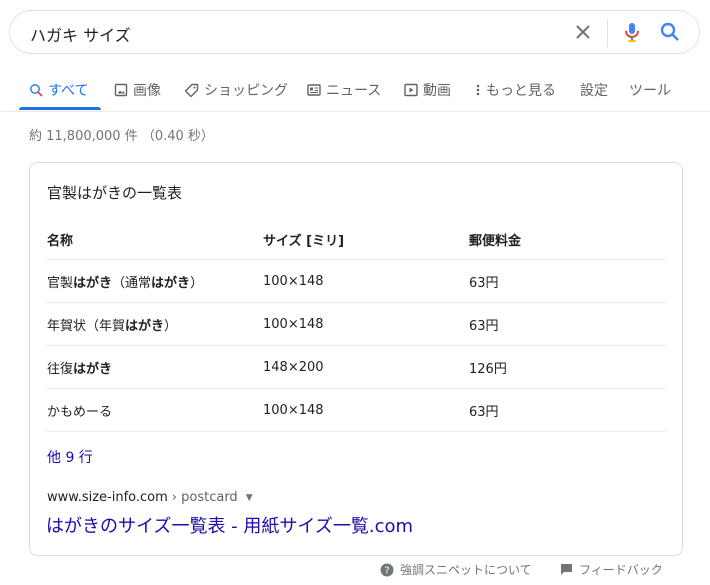 The width and height of the screenshot is (710, 585). I want to click on result-title-link: はがきのサイズ一覧表 - 用紙サイズ一覧.com, so click(229, 525).